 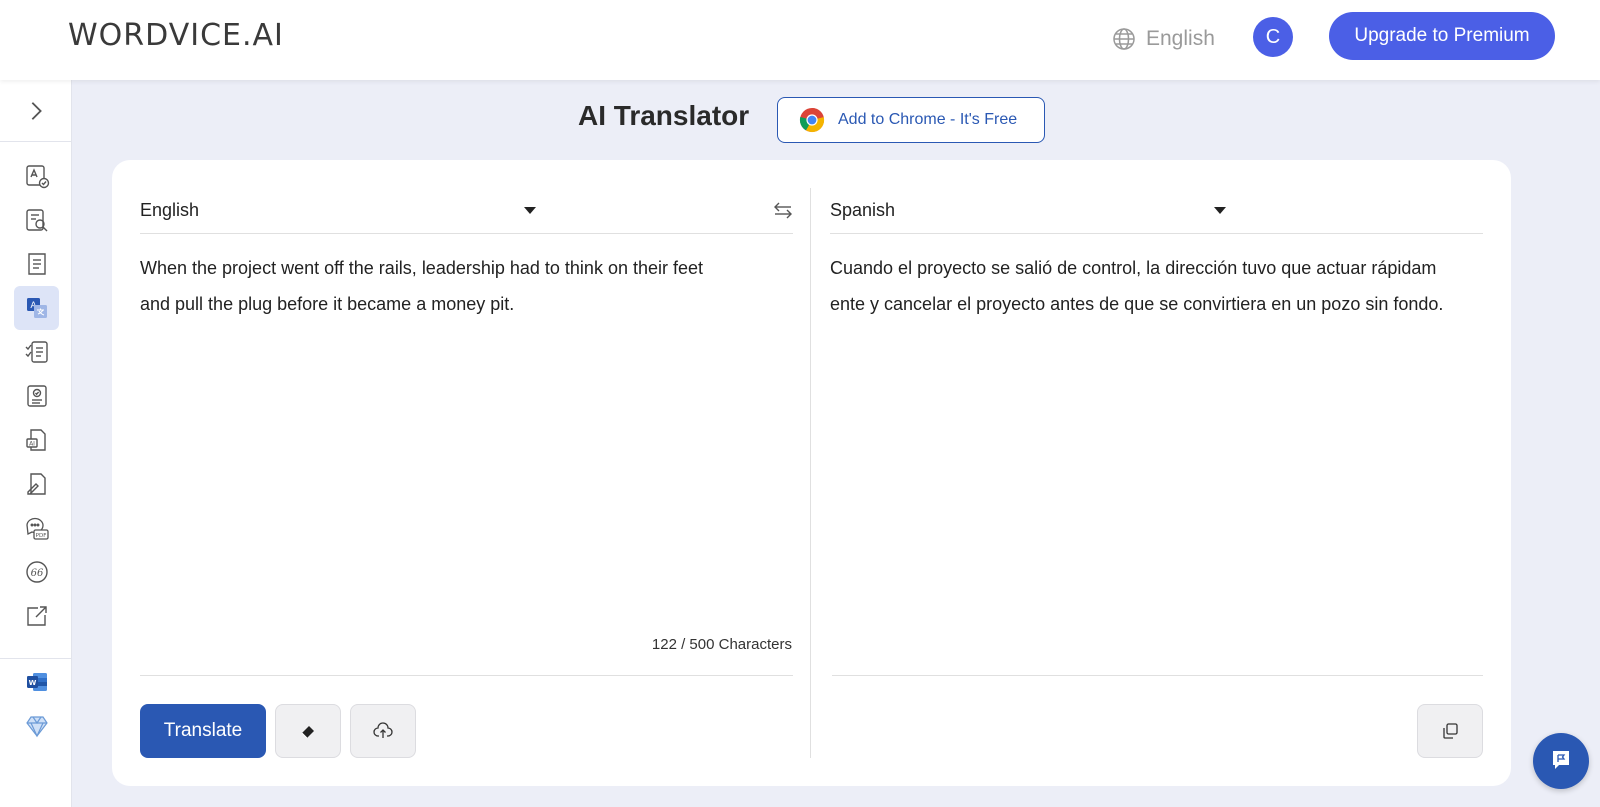 I want to click on sidebar-item-ai-detector, so click(x=36, y=220).